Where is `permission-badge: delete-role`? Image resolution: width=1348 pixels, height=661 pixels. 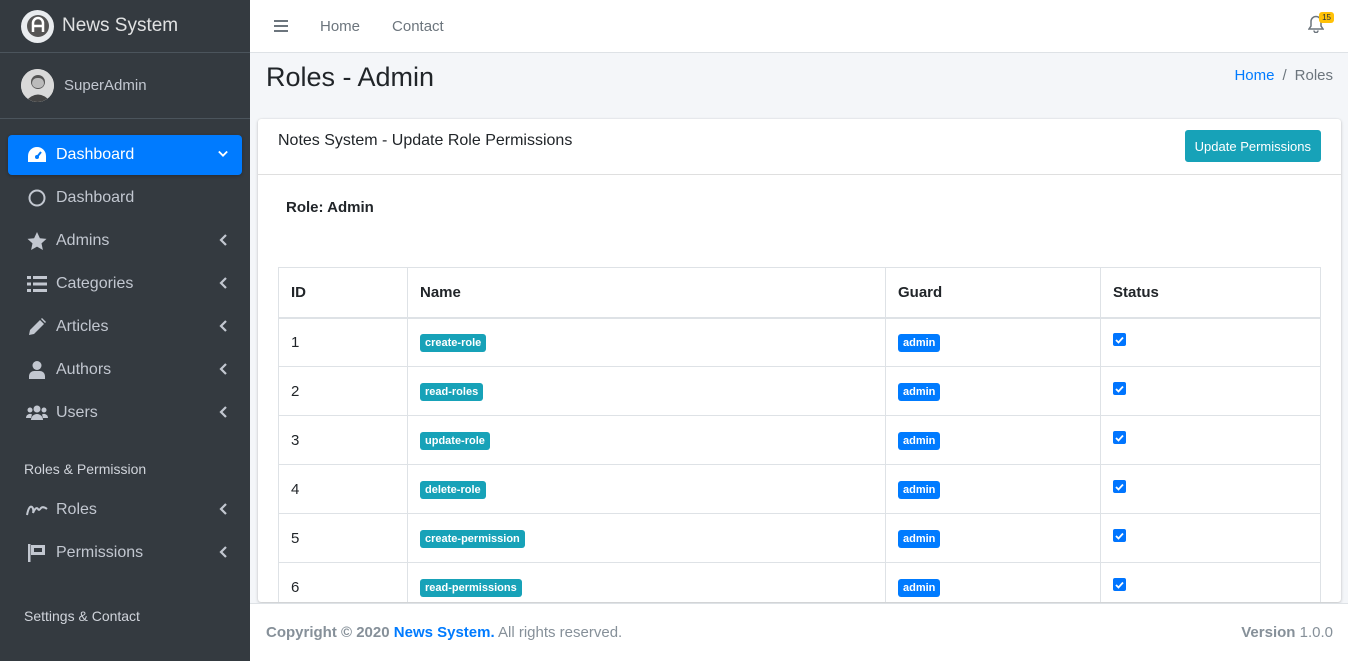
permission-badge: delete-role is located at coordinates (453, 489).